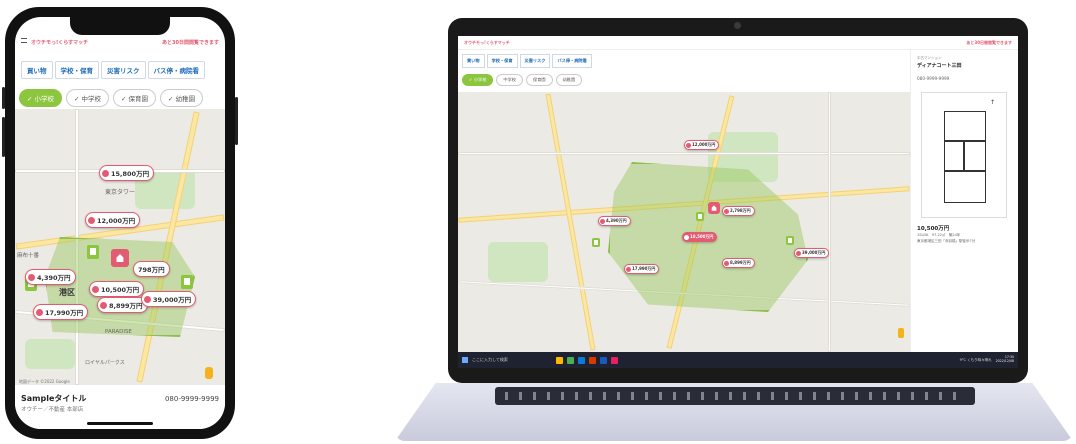 This screenshot has width=1076, height=444. I want to click on filter-junior-high: ✓ 中学校, so click(88, 98).